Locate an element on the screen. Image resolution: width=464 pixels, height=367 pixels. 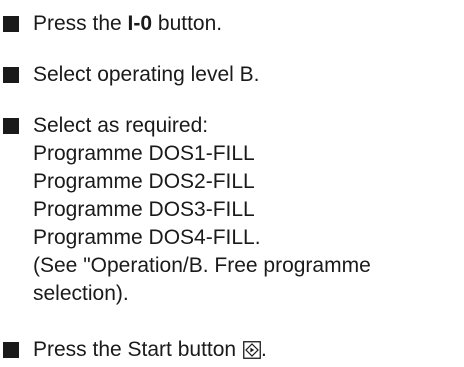
step-4-text: Press the Start button . is located at coordinates (150, 350).